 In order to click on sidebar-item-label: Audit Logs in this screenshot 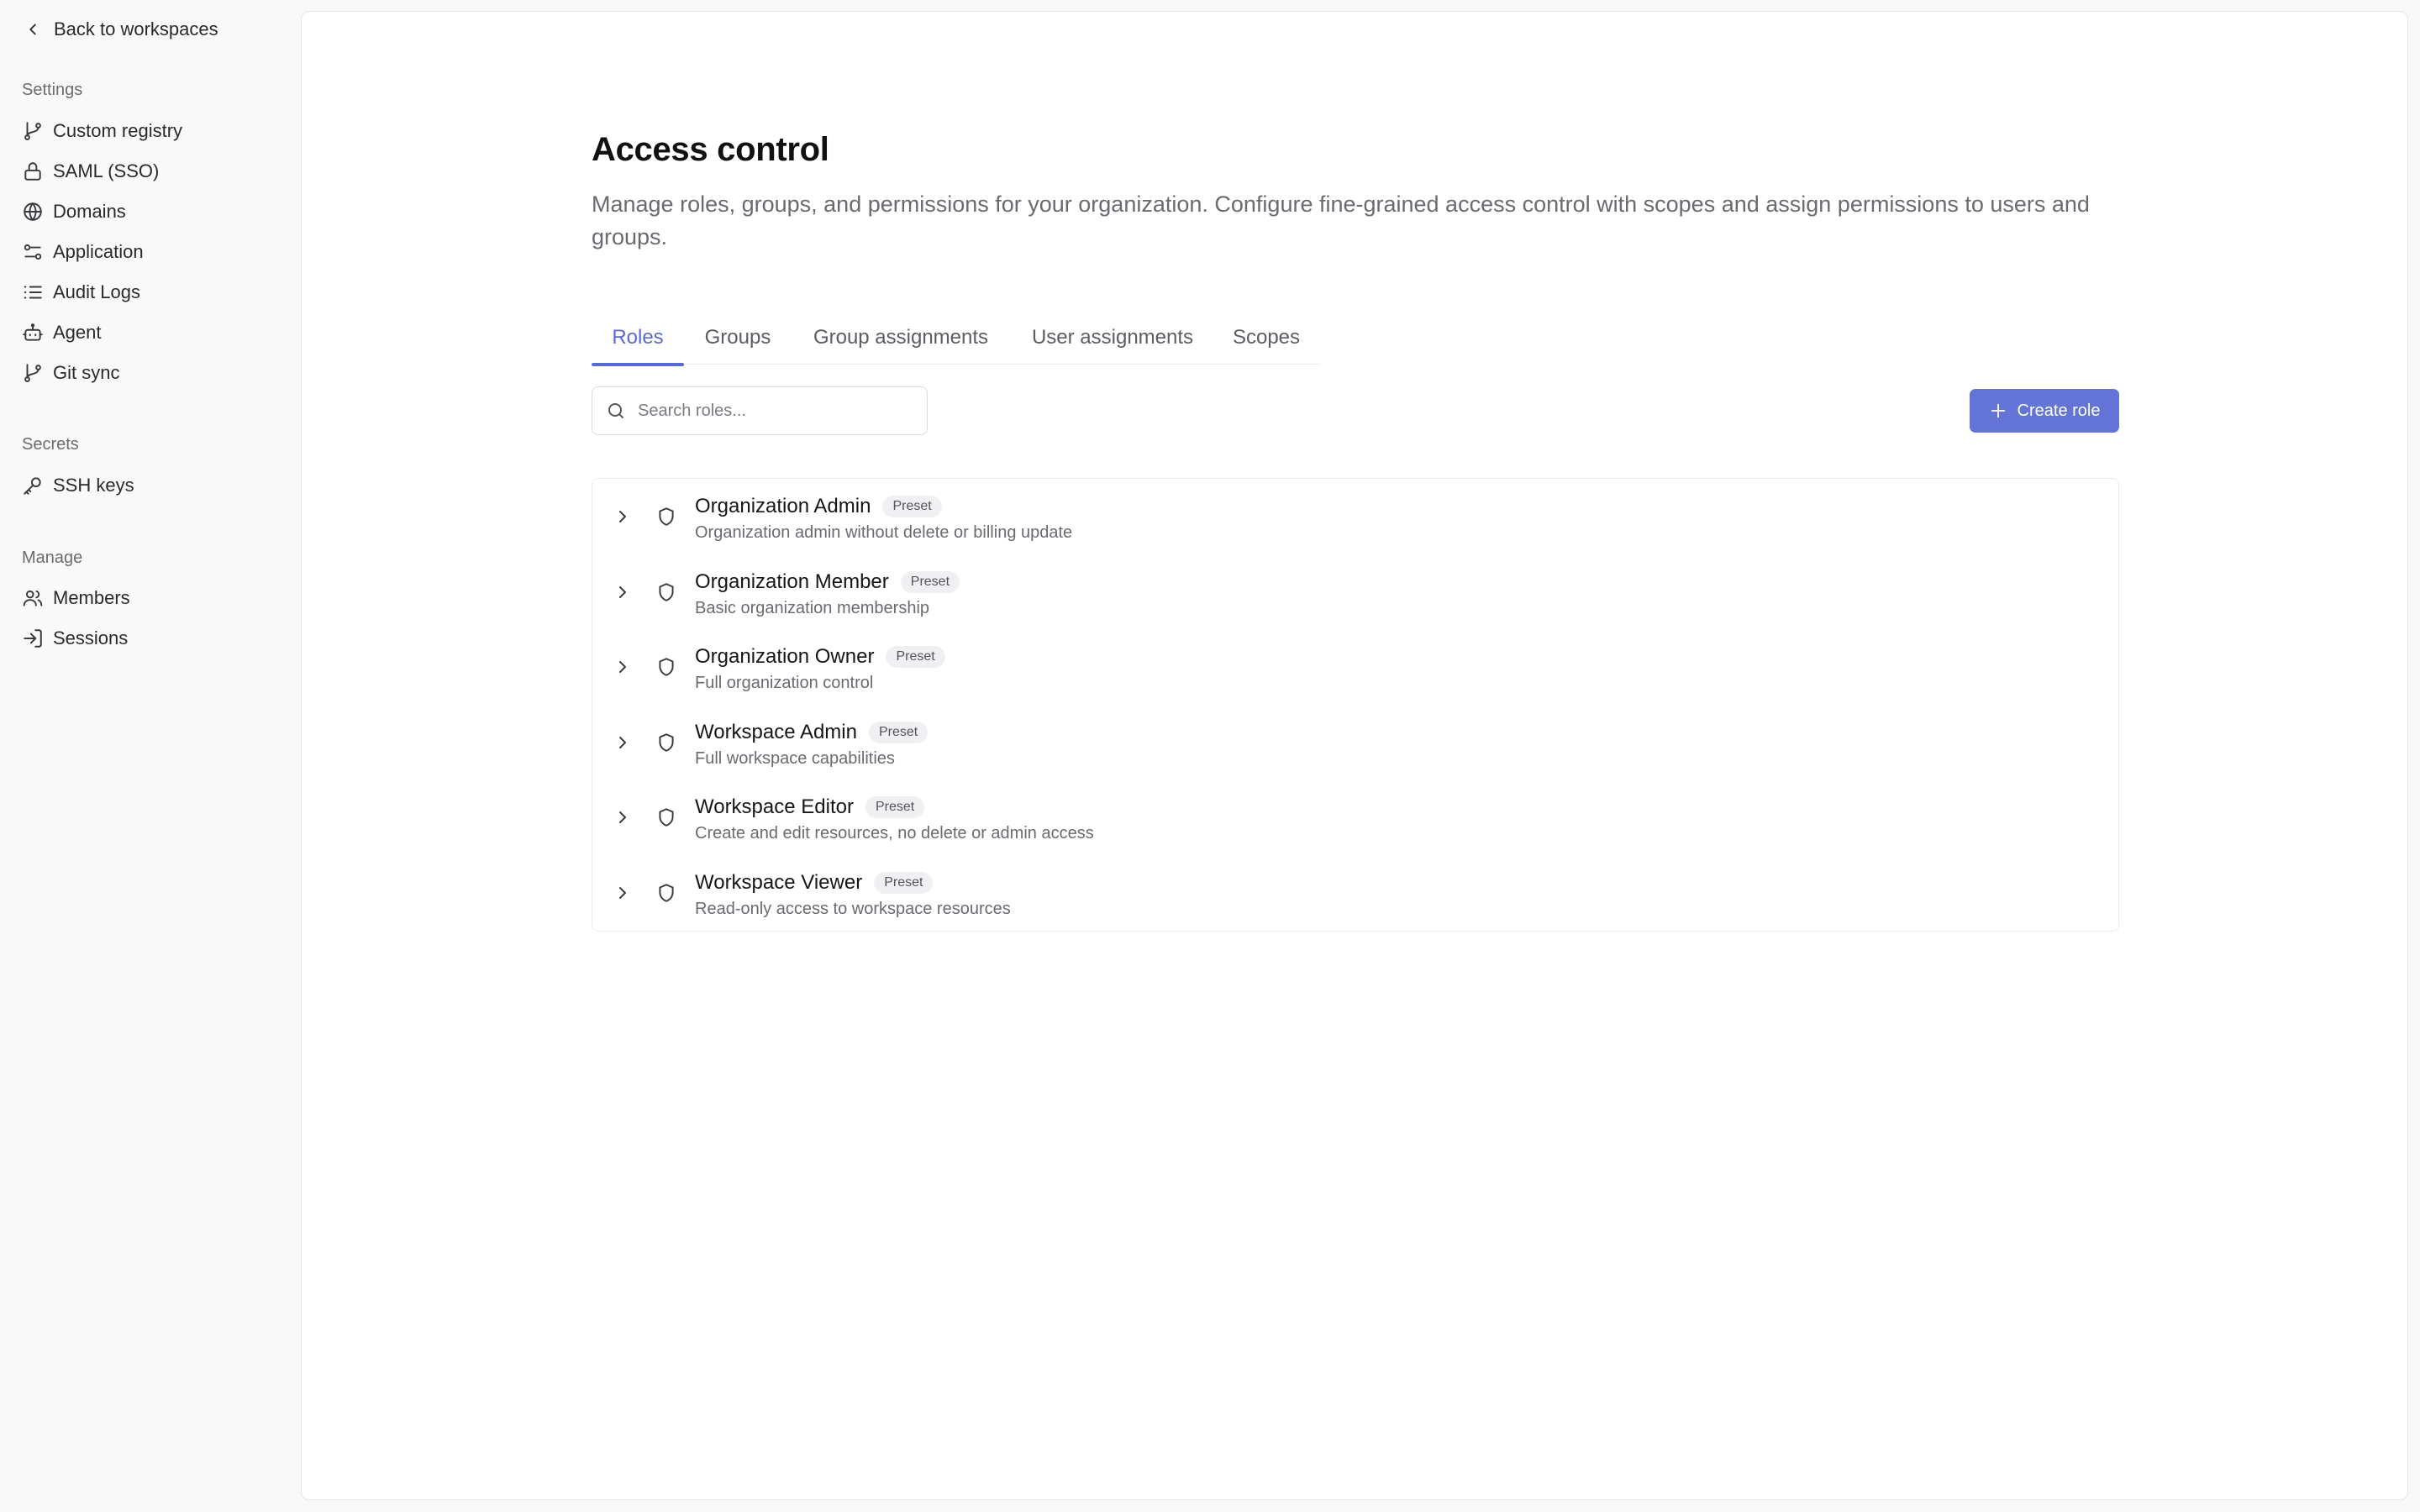, I will do `click(96, 291)`.